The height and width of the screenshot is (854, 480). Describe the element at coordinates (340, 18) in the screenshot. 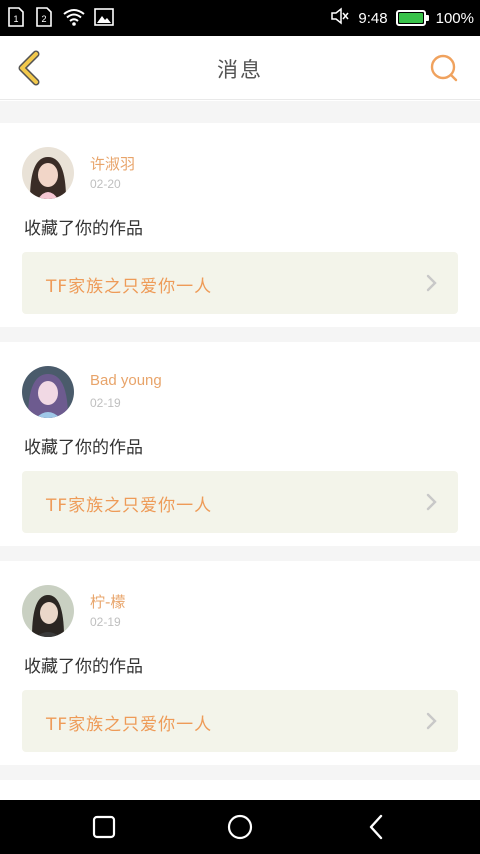

I see `mute-icon` at that location.